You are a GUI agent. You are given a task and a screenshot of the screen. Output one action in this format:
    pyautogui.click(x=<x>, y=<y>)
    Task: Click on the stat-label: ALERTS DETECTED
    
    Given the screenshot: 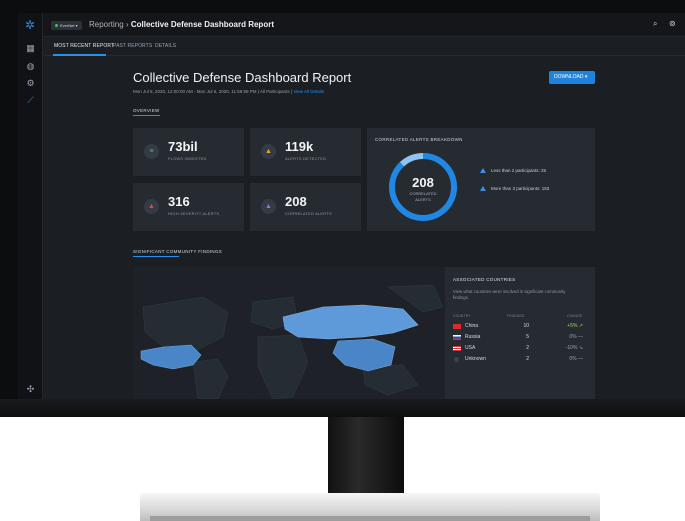 What is the action you would take?
    pyautogui.click(x=306, y=158)
    